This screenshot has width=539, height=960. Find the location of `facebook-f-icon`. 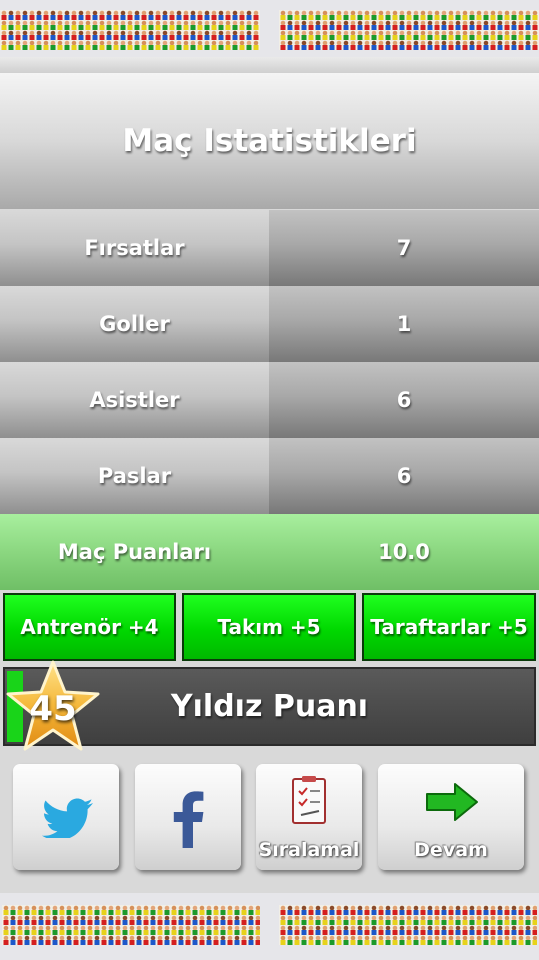

facebook-f-icon is located at coordinates (188, 819).